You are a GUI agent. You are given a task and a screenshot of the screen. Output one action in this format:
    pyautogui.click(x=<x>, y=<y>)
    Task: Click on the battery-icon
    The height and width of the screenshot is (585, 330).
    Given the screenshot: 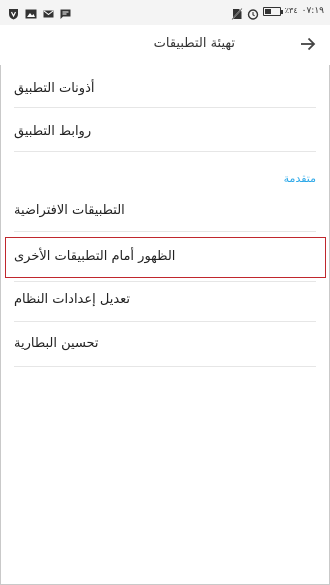 What is the action you would take?
    pyautogui.click(x=272, y=11)
    